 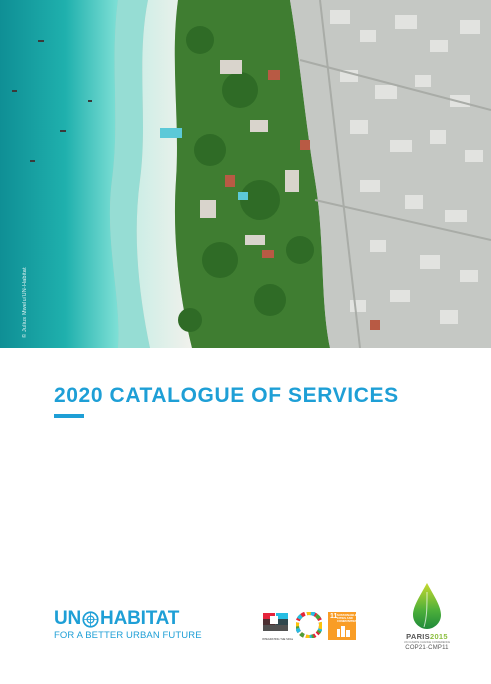 What do you see at coordinates (278, 639) in the screenshot?
I see `integrating-sdgs-label: INTEGRATING THE SDGs` at bounding box center [278, 639].